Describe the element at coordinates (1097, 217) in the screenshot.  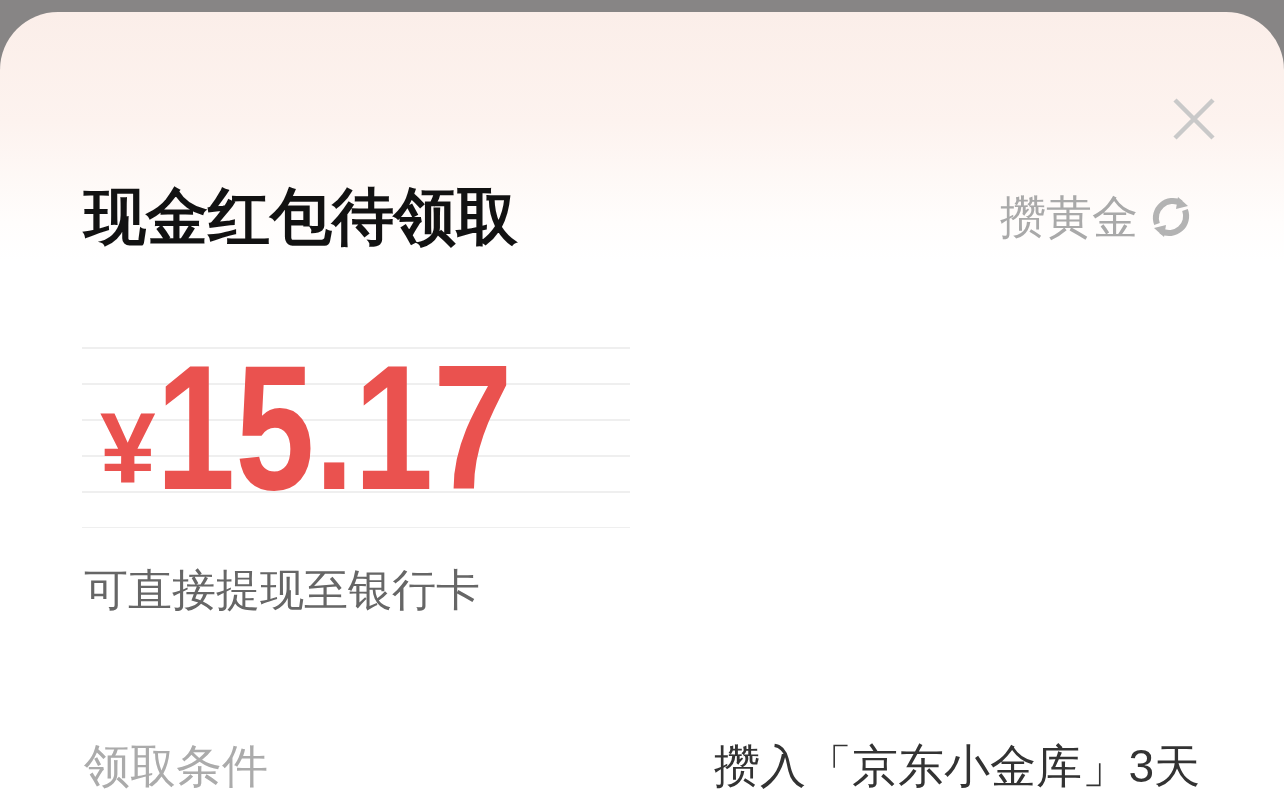
I see `savings-link: 攒黄金` at that location.